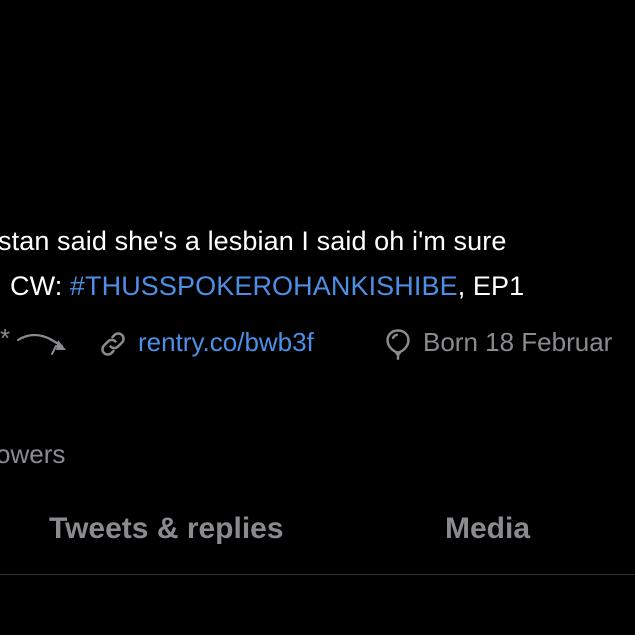  Describe the element at coordinates (317, 574) in the screenshot. I see `tab-divider` at that location.